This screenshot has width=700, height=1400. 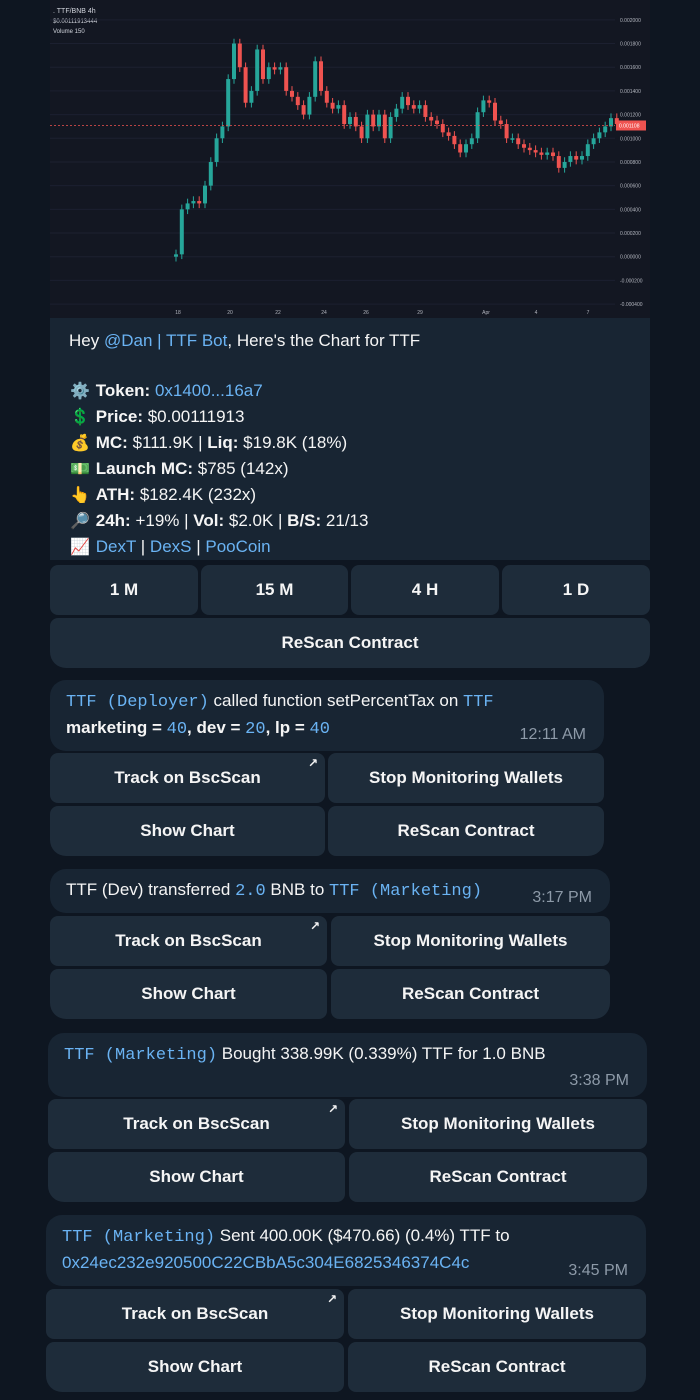 I want to click on token-label: Token:, so click(x=123, y=390).